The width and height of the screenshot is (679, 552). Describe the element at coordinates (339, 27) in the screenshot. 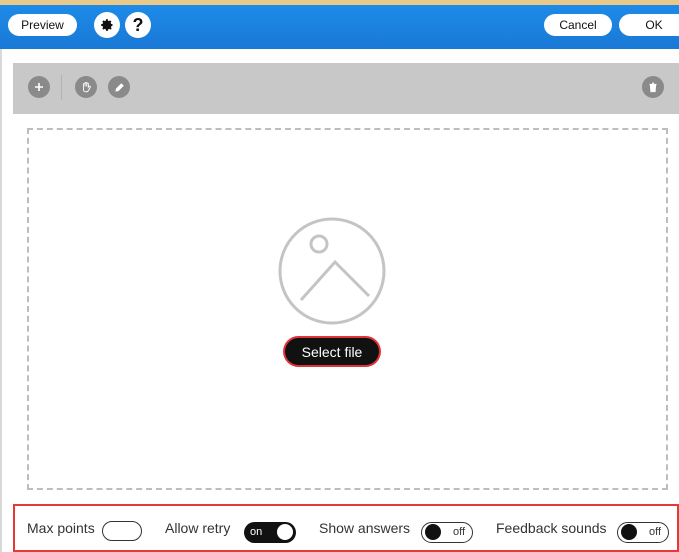

I see `header-bar: Preview ? Cancel OK` at that location.